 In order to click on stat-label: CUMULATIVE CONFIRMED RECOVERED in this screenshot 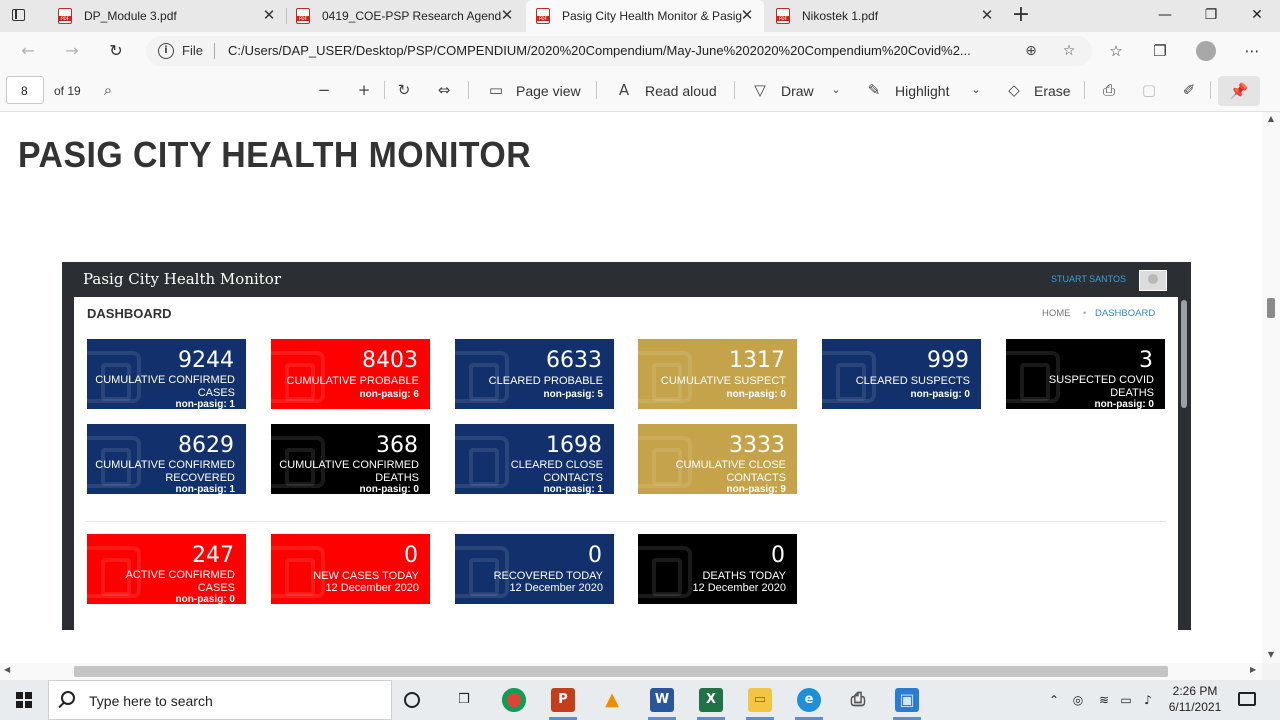, I will do `click(161, 472)`.